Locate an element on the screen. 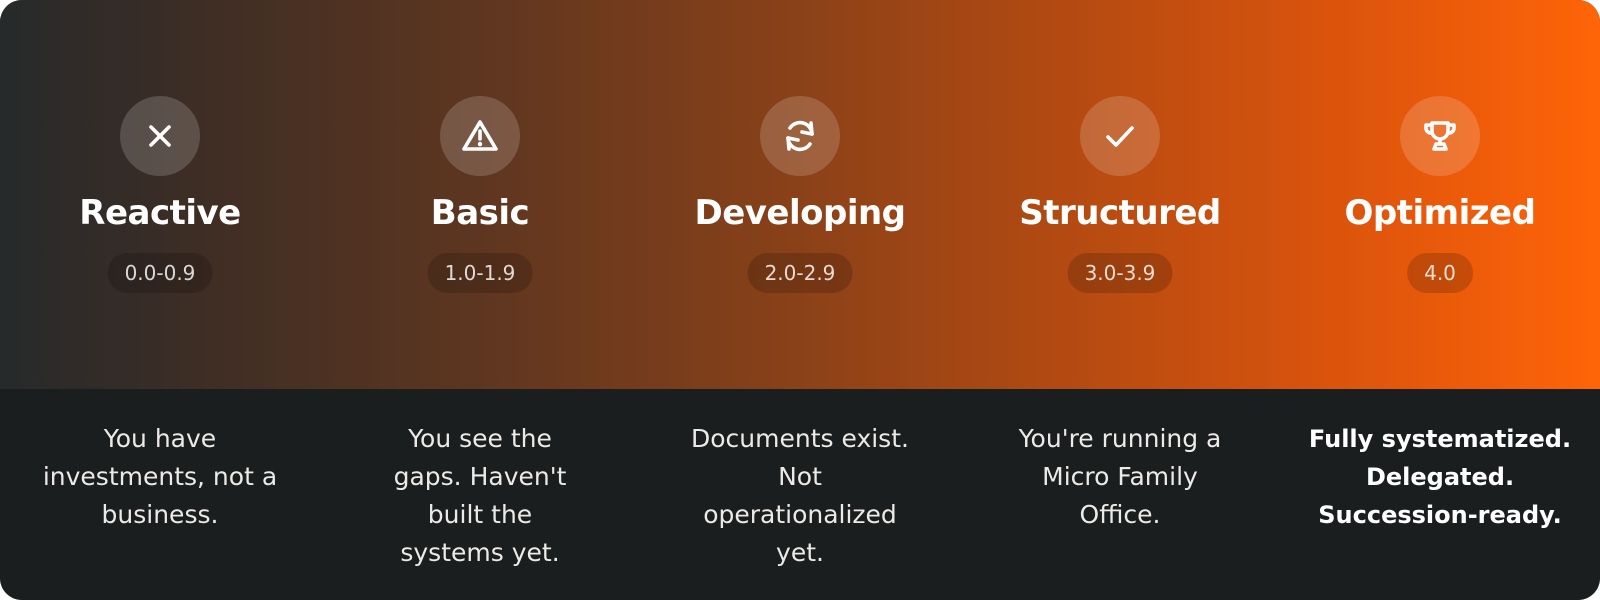 This screenshot has height=600, width=1600. stage-structured: Structured 3.0-3.9 is located at coordinates (1120, 194).